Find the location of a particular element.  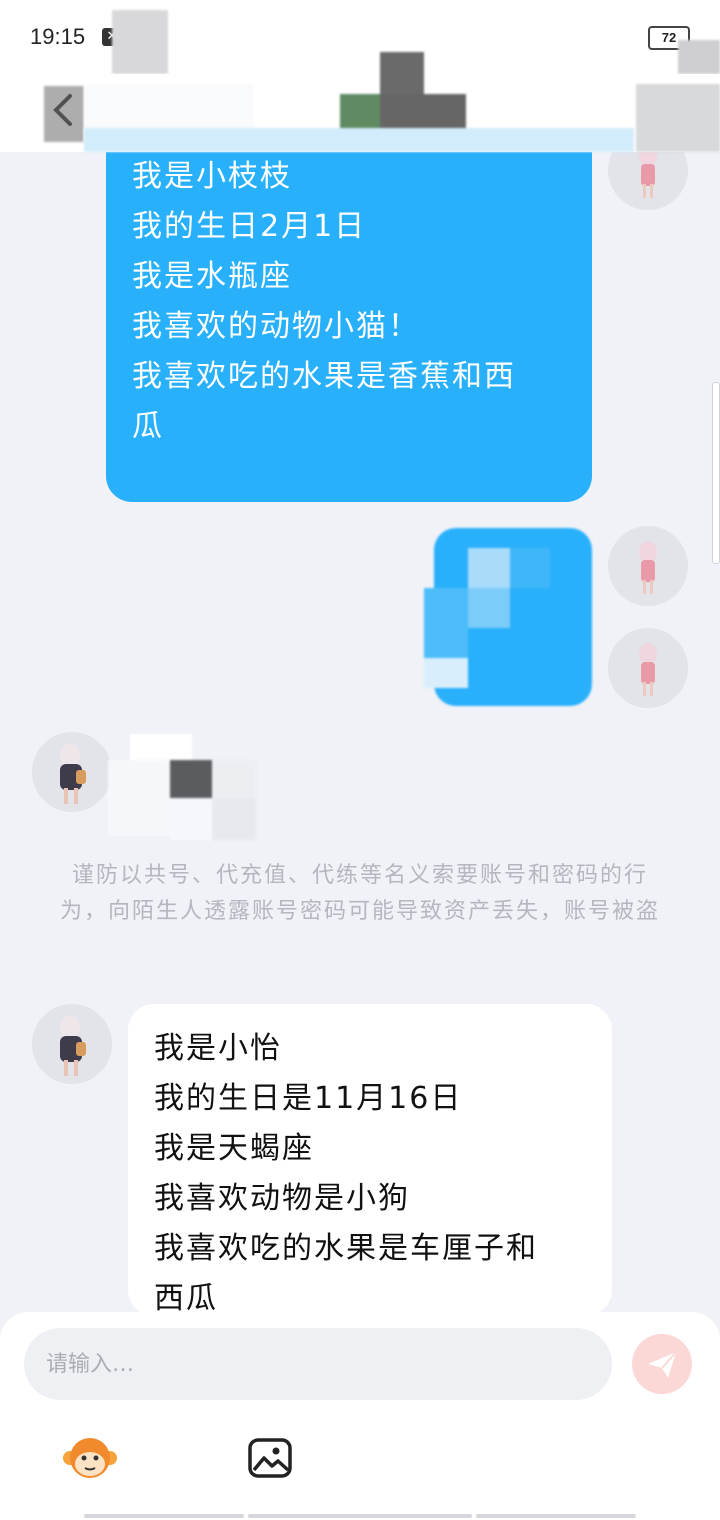

status-time: 19:15 is located at coordinates (58, 36).